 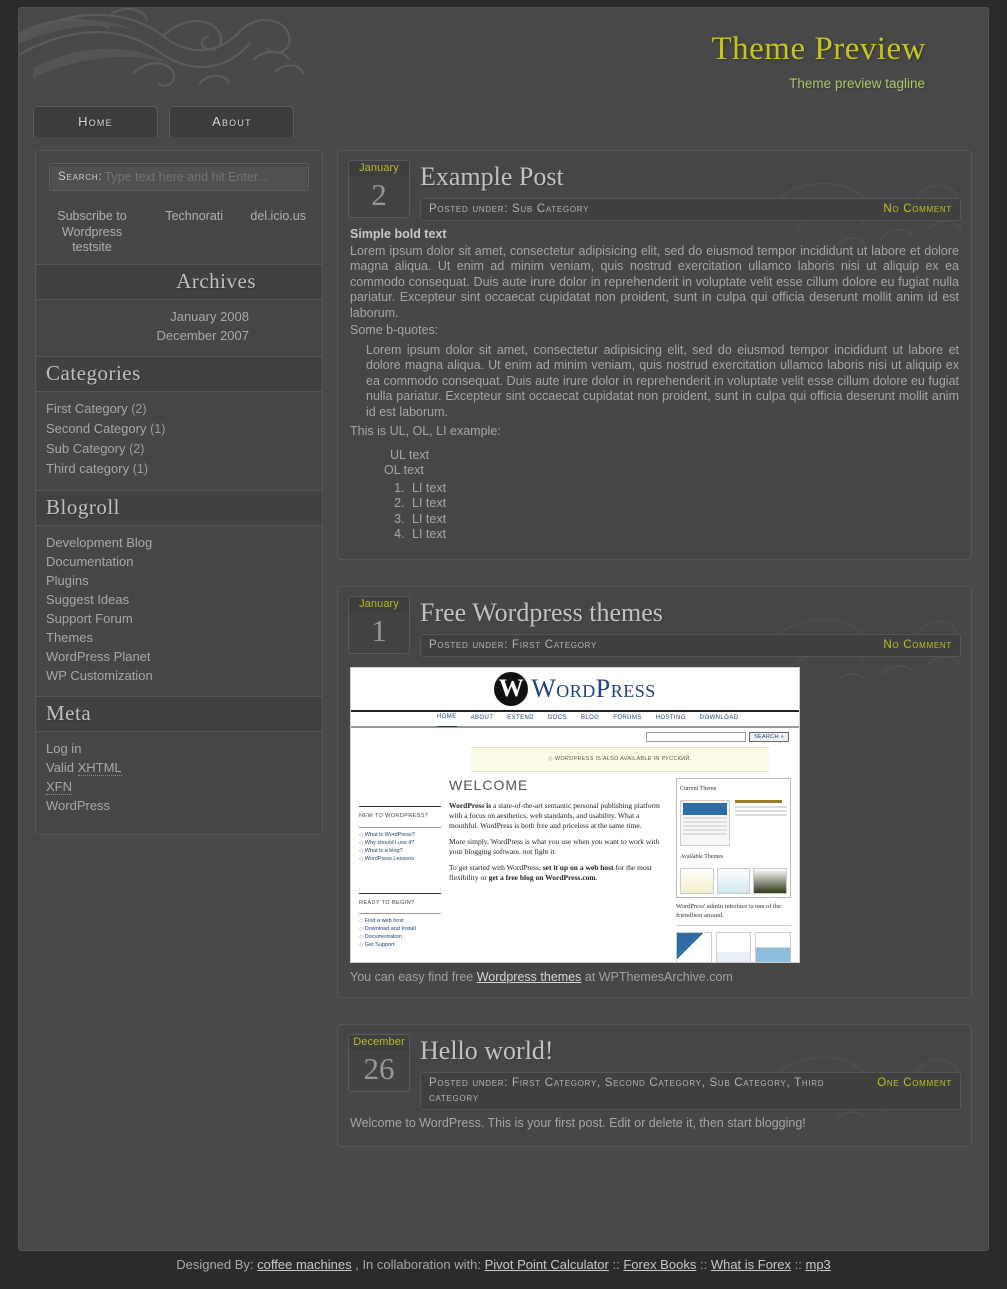 I want to click on list-item: UL text, so click(x=410, y=454).